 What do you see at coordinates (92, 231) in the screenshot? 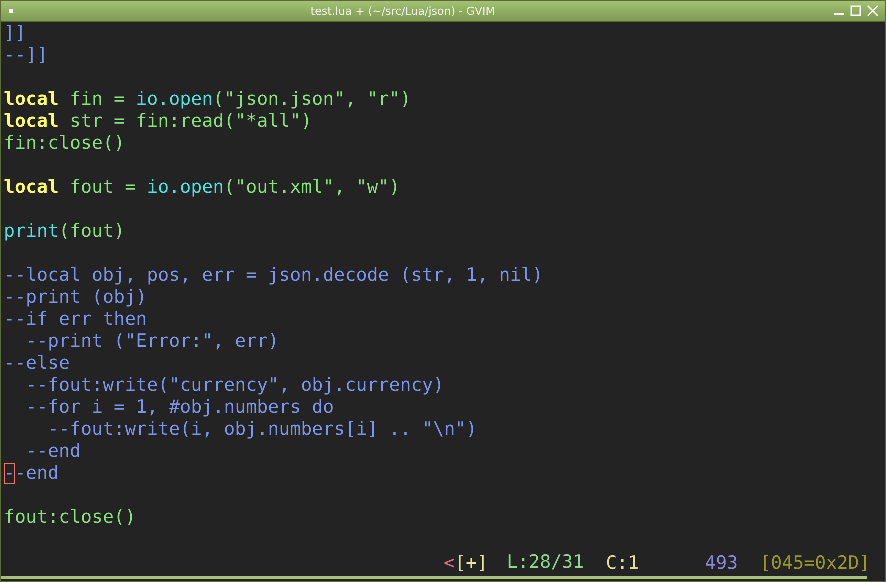
I see `code-text: (fout)` at bounding box center [92, 231].